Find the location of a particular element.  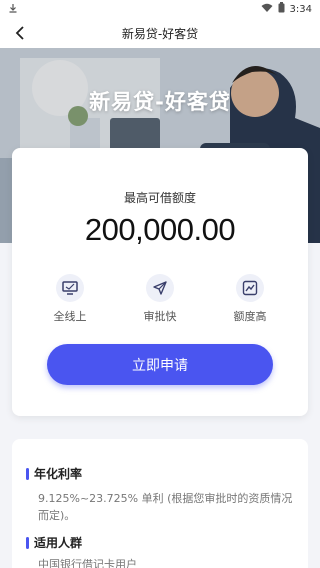

max-amount-label: 最高可借额度 is located at coordinates (159, 198).